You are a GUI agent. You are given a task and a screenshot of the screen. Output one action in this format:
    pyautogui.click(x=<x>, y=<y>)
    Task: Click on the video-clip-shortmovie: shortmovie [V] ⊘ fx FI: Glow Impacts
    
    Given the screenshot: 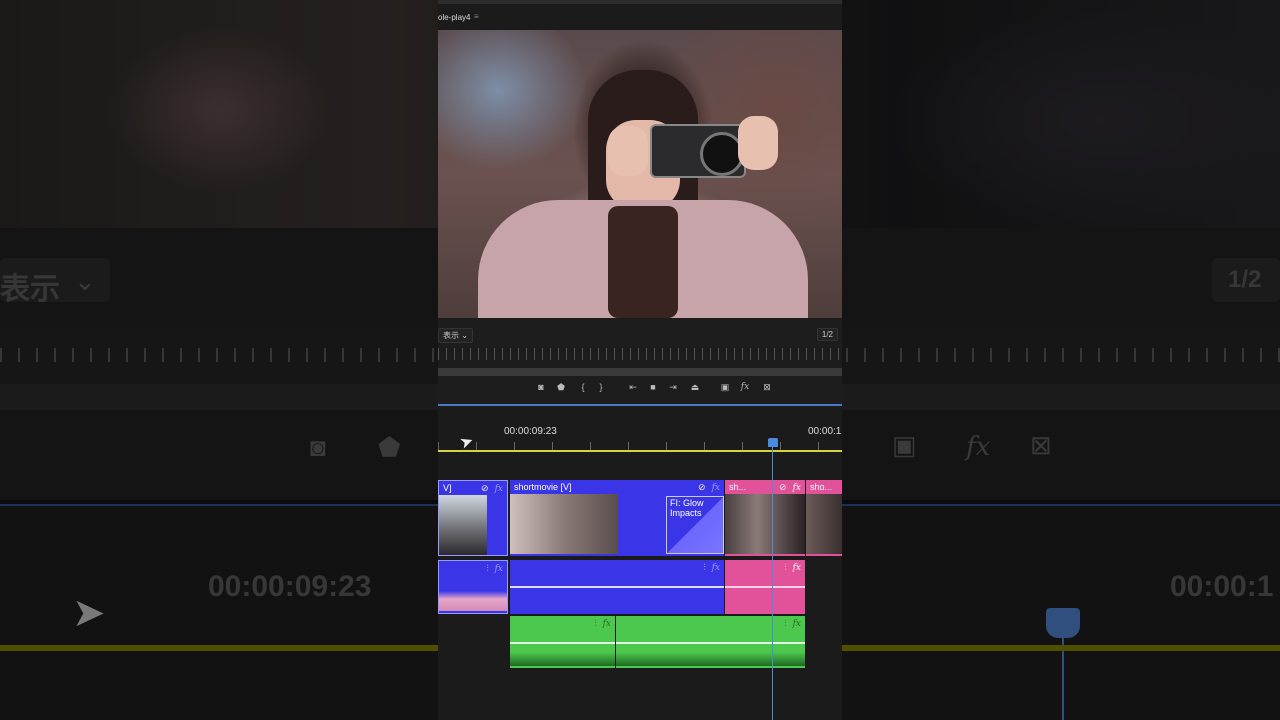 What is the action you would take?
    pyautogui.click(x=617, y=518)
    